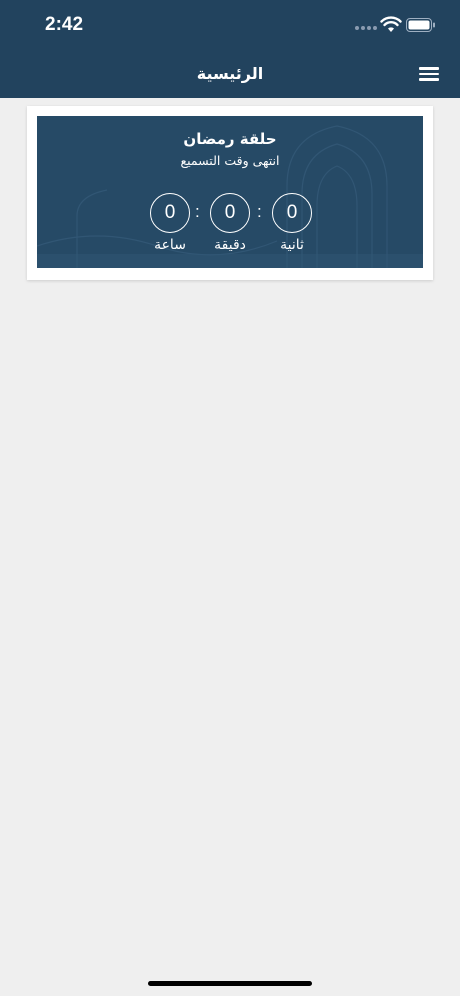 The width and height of the screenshot is (460, 996). What do you see at coordinates (420, 25) in the screenshot?
I see `battery-icon` at bounding box center [420, 25].